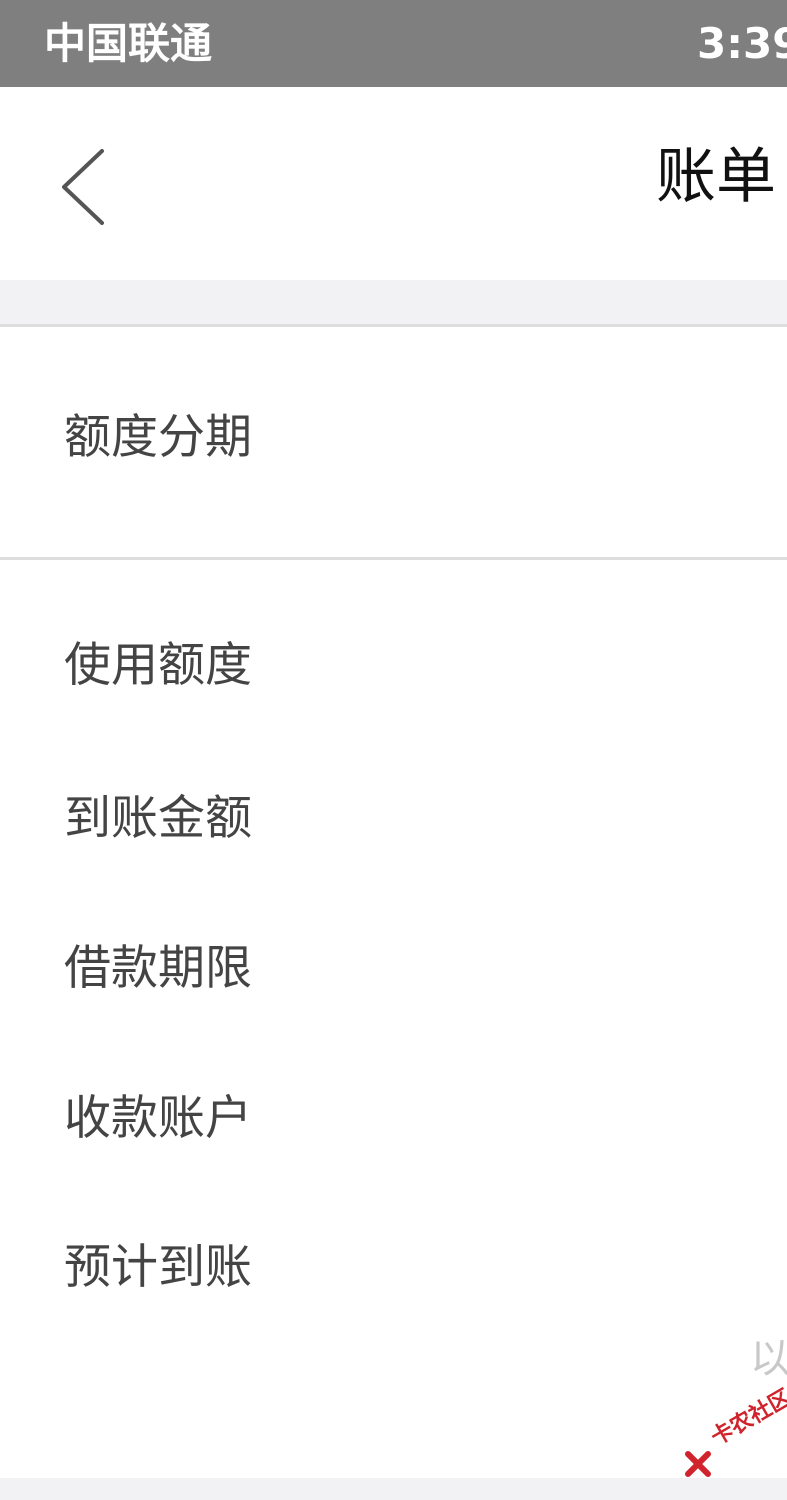 The width and height of the screenshot is (787, 1500). Describe the element at coordinates (158, 437) in the screenshot. I see `section-title: 额度分期` at that location.